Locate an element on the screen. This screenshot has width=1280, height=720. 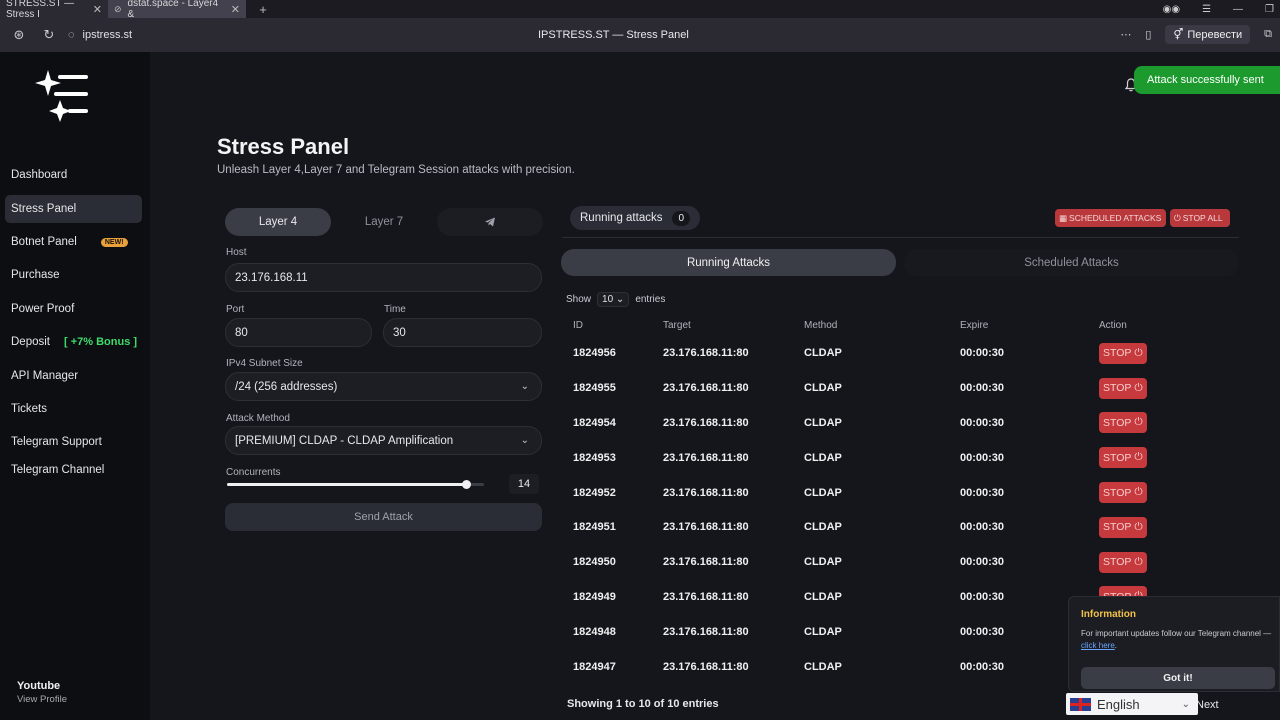
restore-icon: ❐ is located at coordinates (1269, 9).